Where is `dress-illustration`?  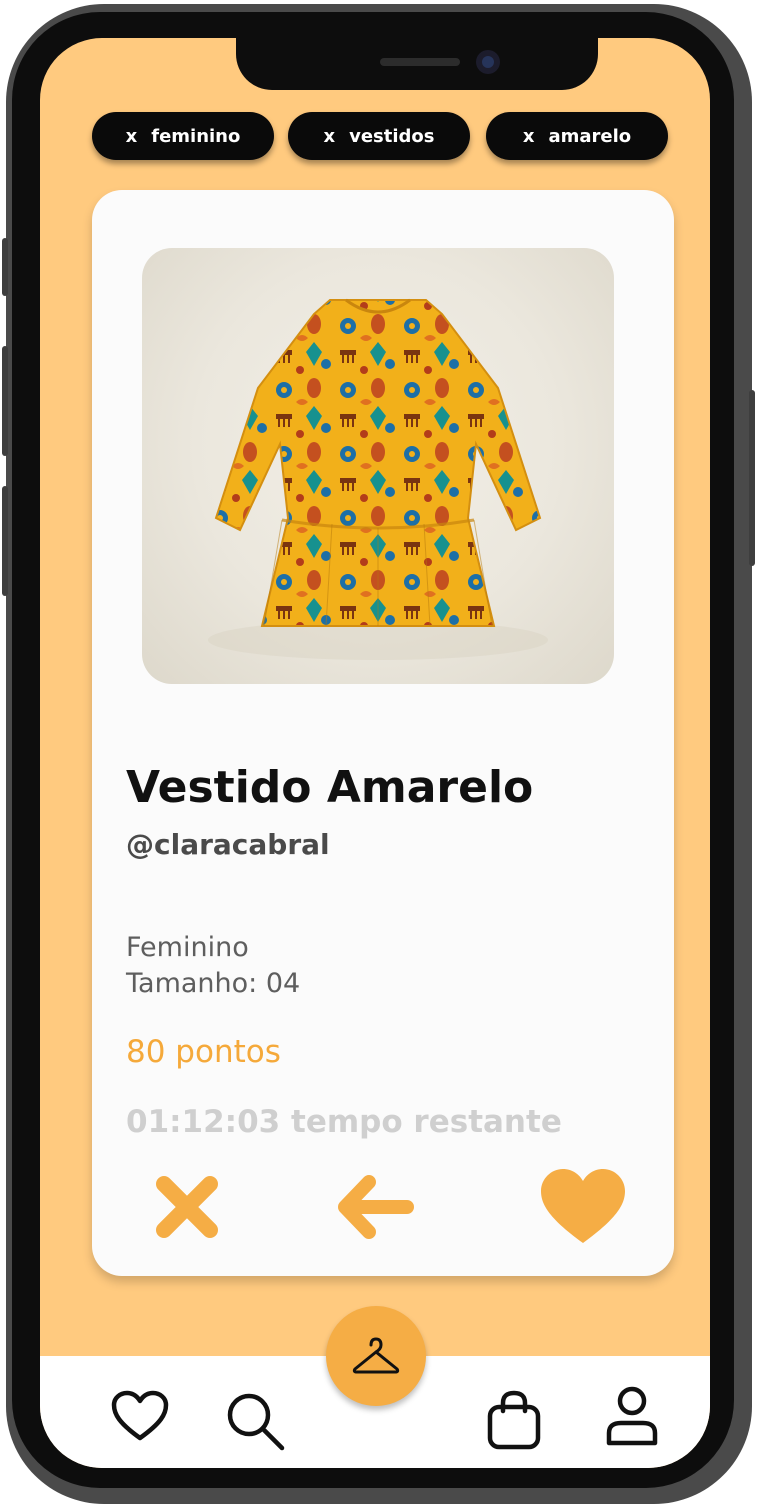
dress-illustration is located at coordinates (378, 479).